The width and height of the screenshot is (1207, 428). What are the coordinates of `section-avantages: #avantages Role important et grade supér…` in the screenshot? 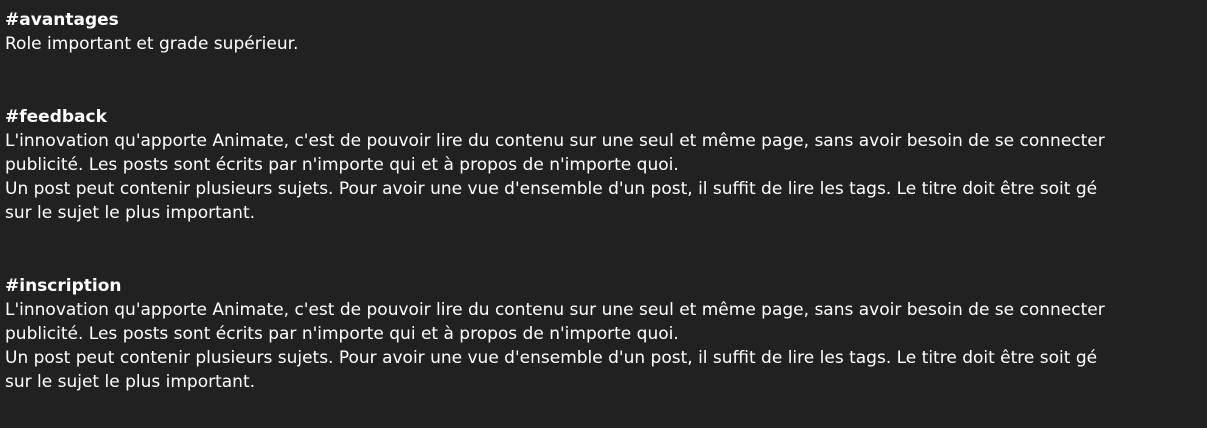 It's located at (606, 32).